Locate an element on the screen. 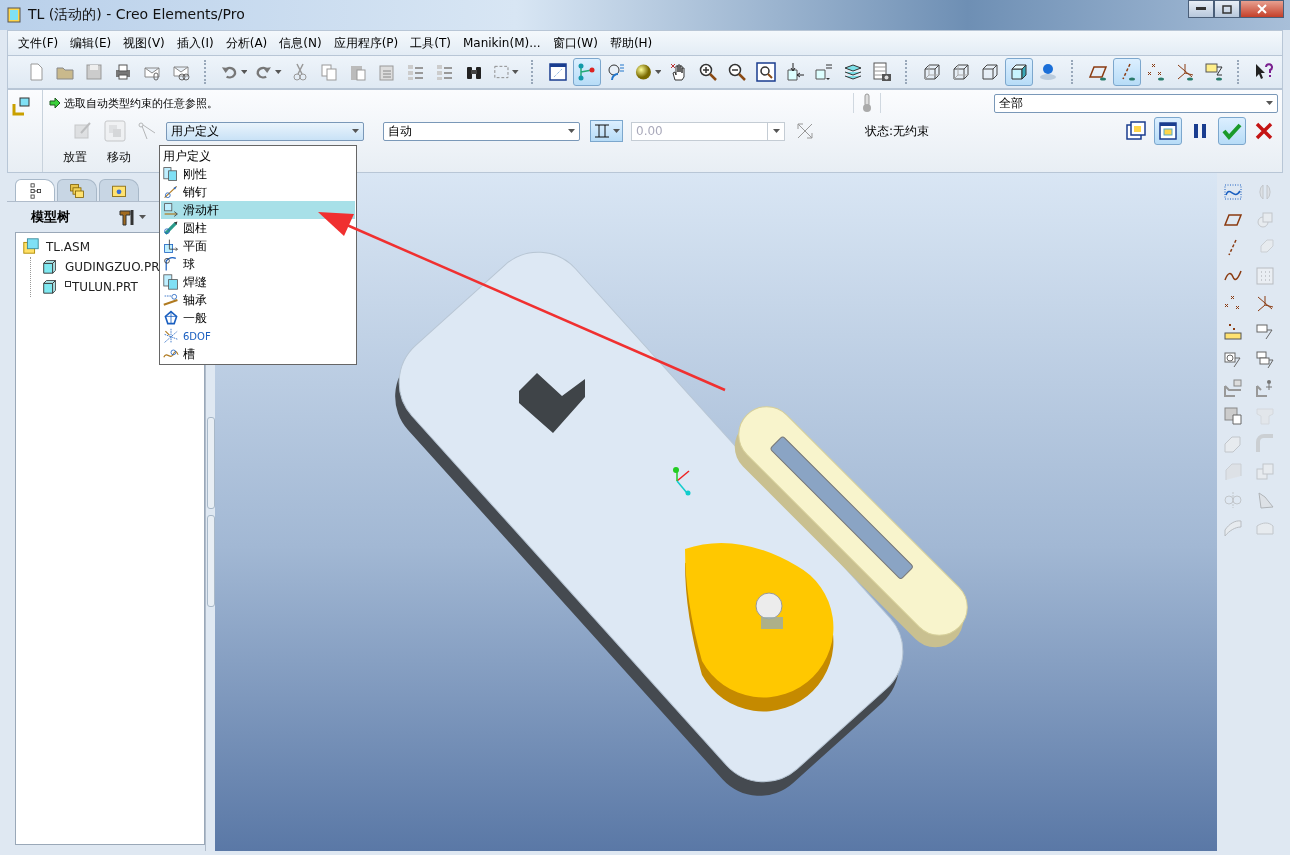 This screenshot has height=855, width=1290. coincident-icon is located at coordinates (602, 131).